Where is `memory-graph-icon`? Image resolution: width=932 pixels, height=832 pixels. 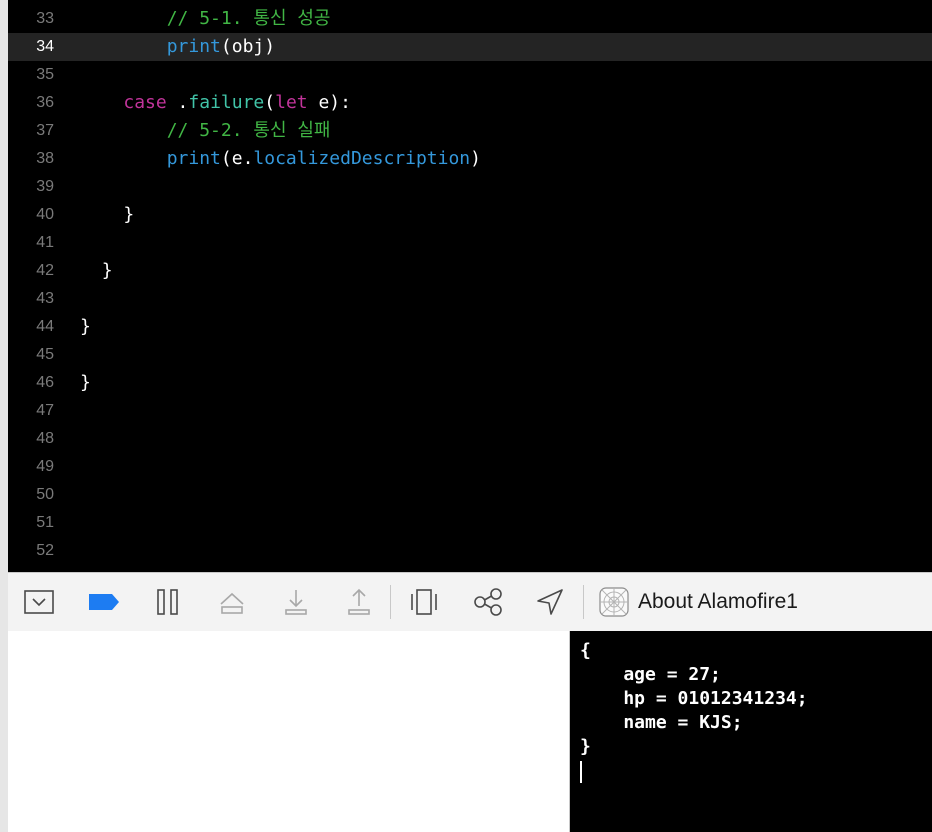
memory-graph-icon is located at coordinates (488, 602).